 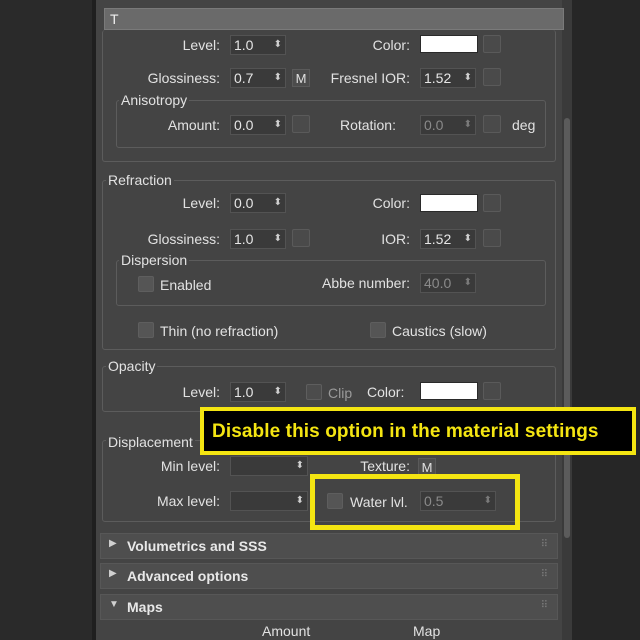 What do you see at coordinates (146, 284) in the screenshot?
I see `dispersion-enabled-checkbox` at bounding box center [146, 284].